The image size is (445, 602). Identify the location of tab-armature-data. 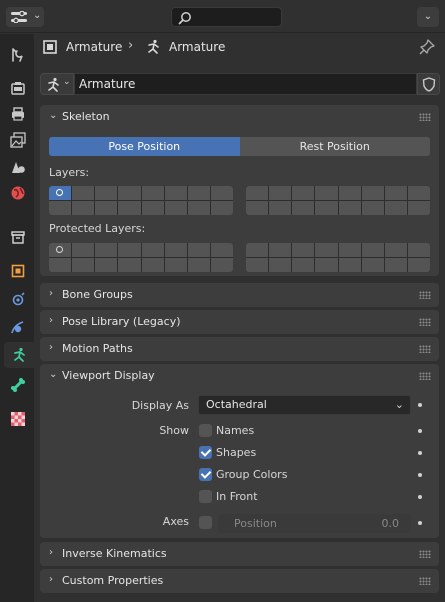
(19, 355).